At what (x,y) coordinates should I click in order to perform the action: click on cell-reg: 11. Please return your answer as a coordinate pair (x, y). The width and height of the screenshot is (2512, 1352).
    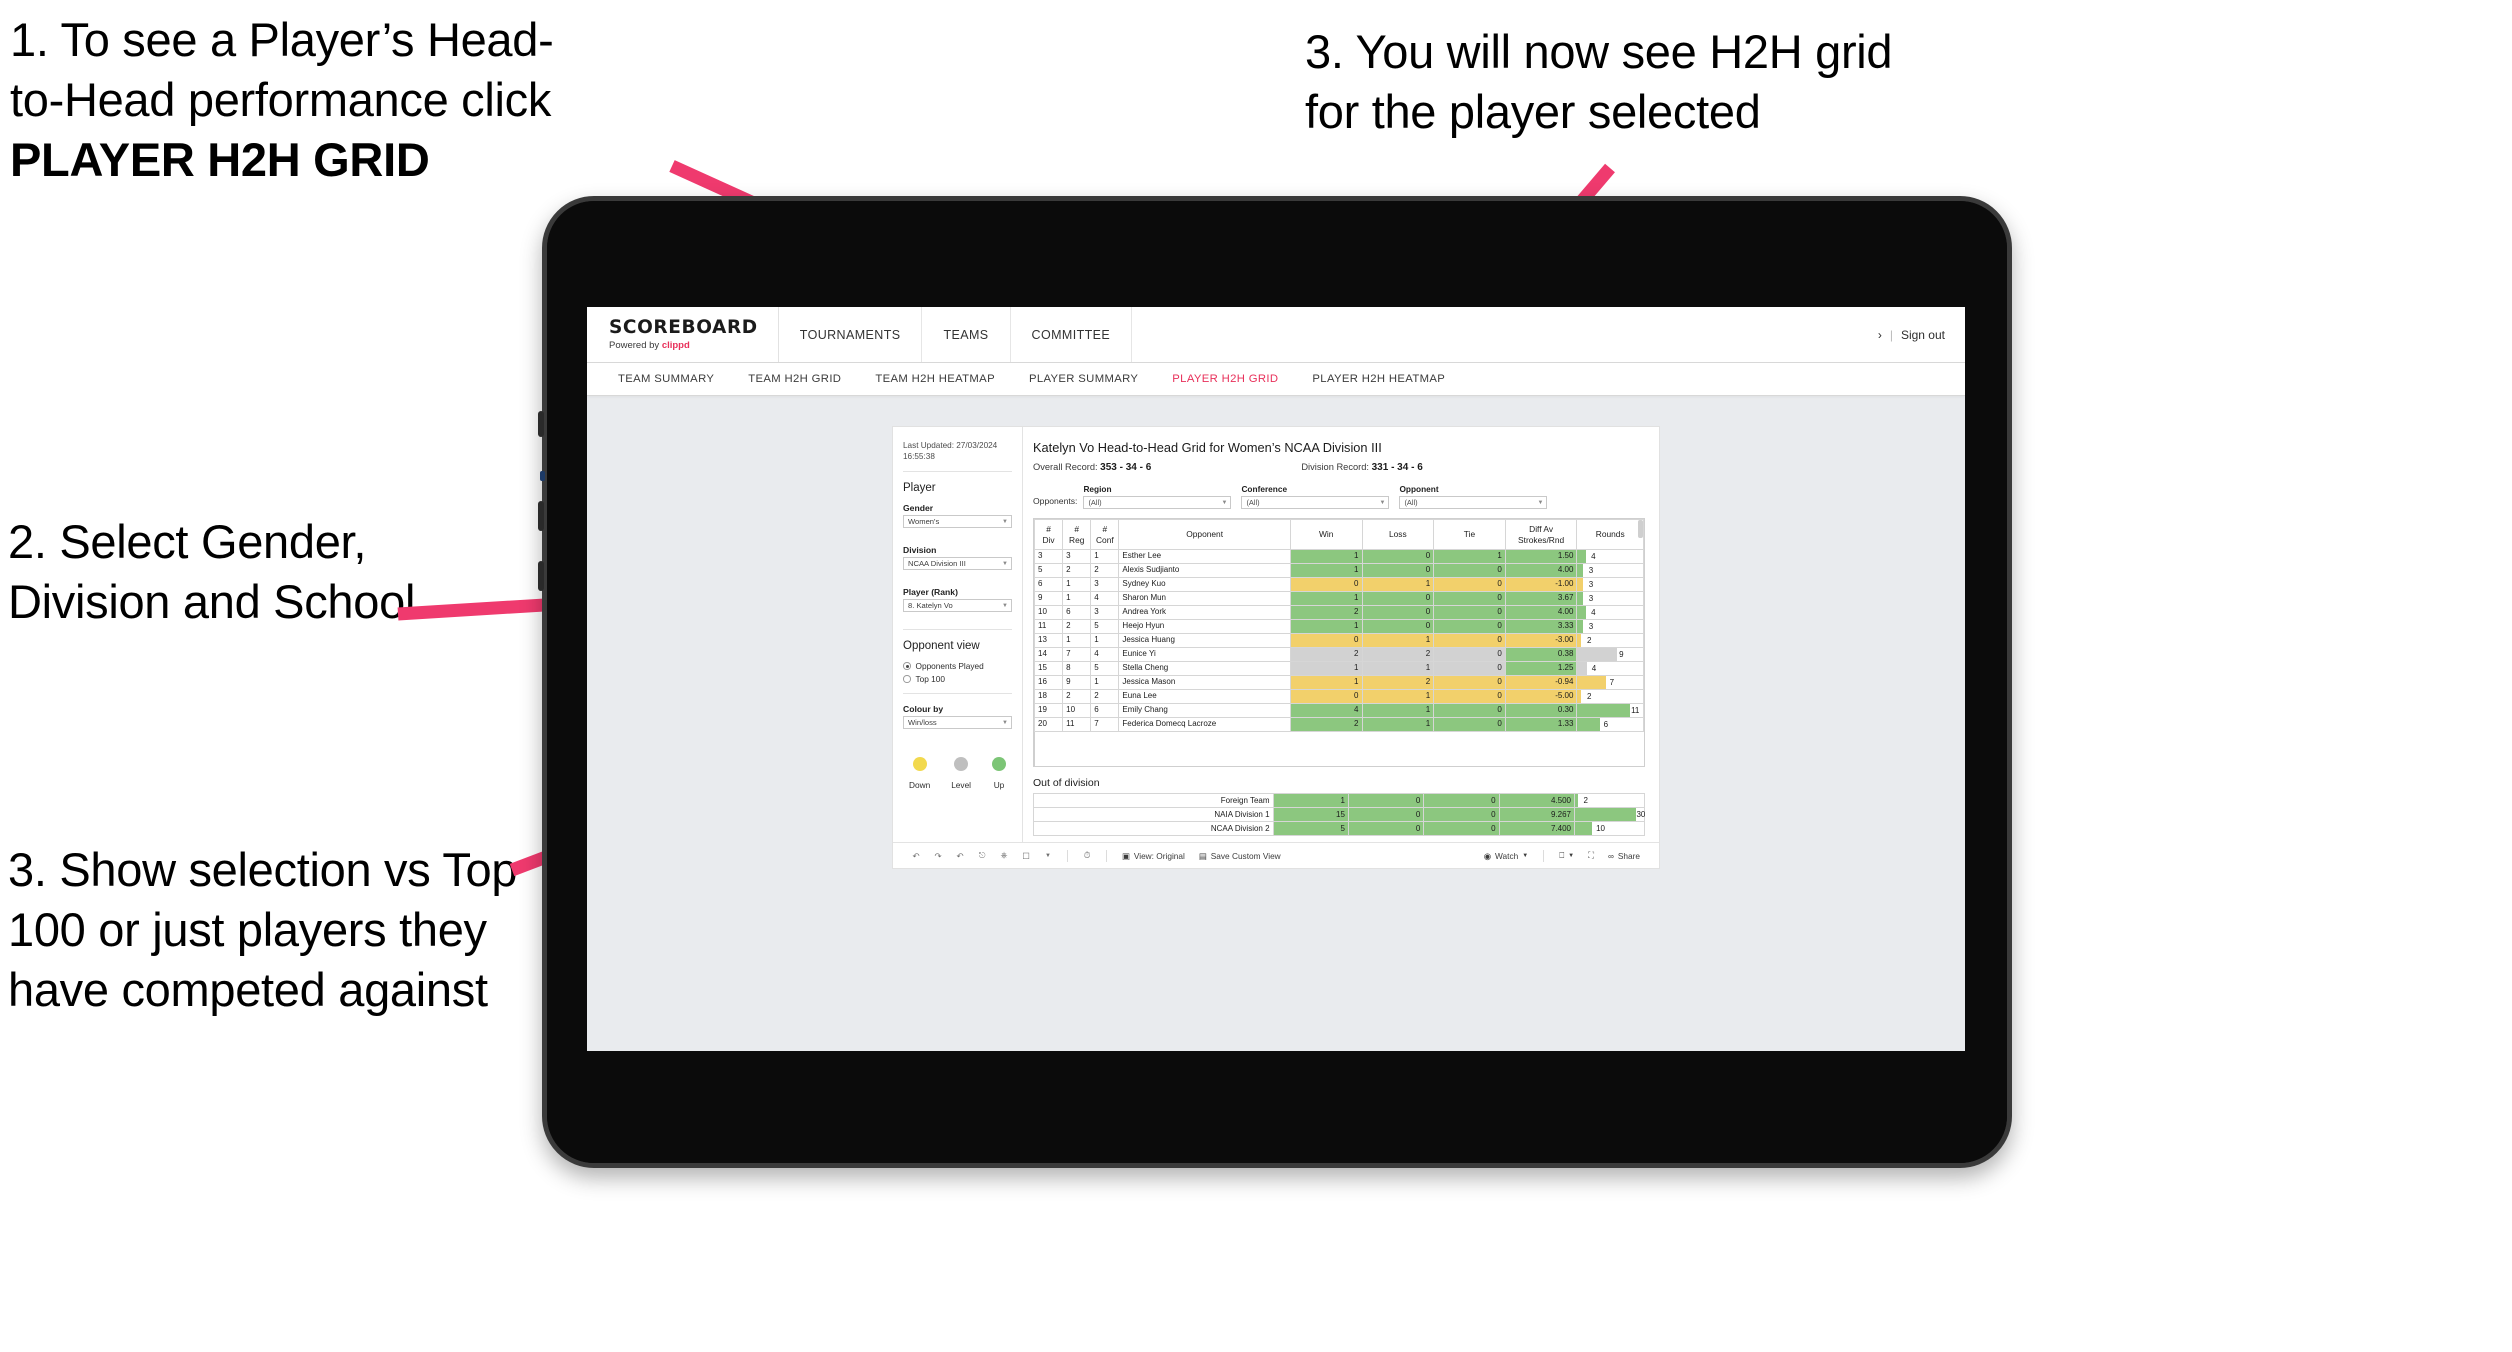
    Looking at the image, I should click on (1077, 724).